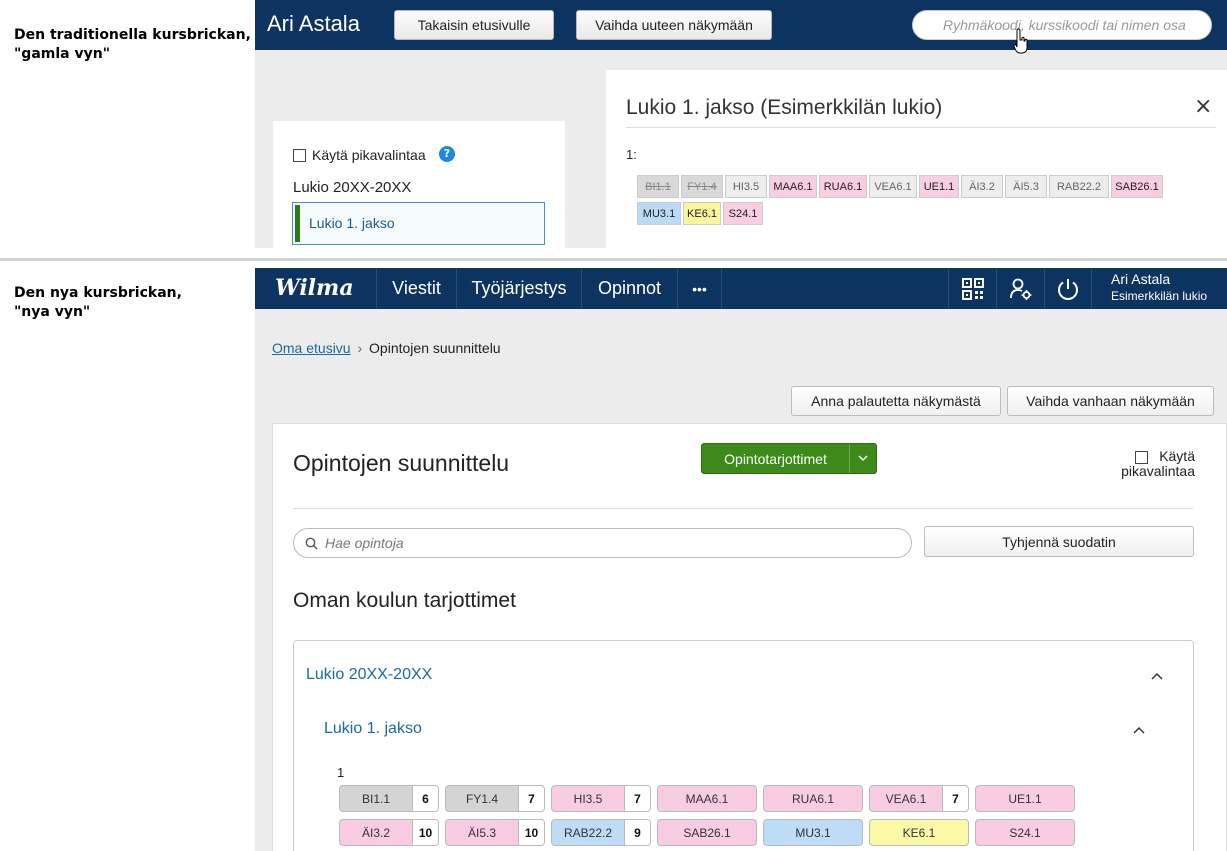 This screenshot has height=851, width=1227. Describe the element at coordinates (416, 288) in the screenshot. I see `nav-messages: Viestit` at that location.